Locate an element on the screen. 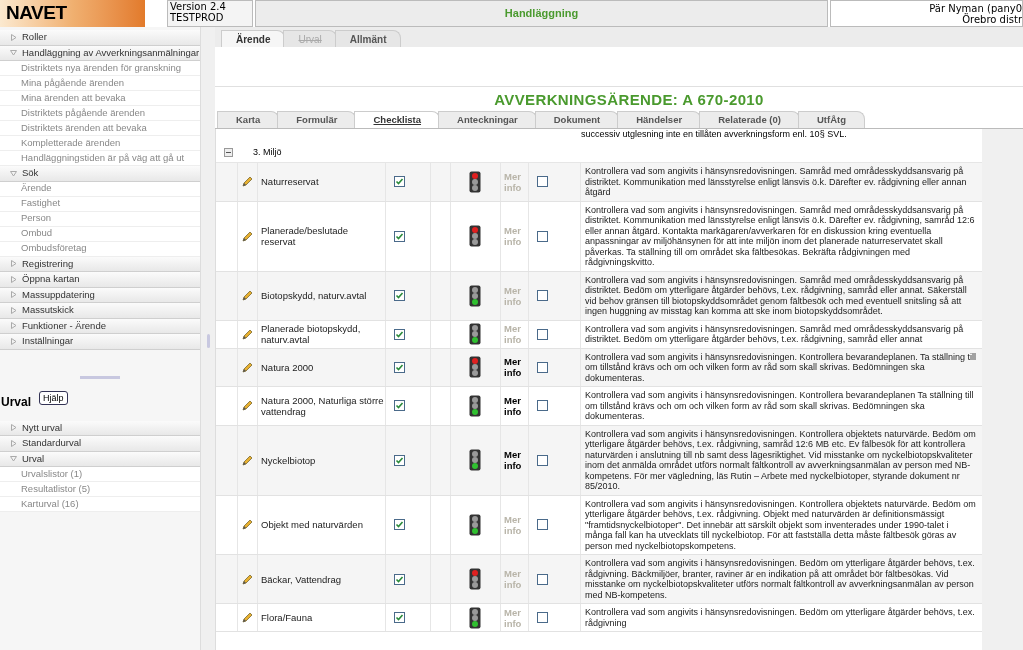 The height and width of the screenshot is (650, 1023). item-name: Nyckelbiotop is located at coordinates (288, 460).